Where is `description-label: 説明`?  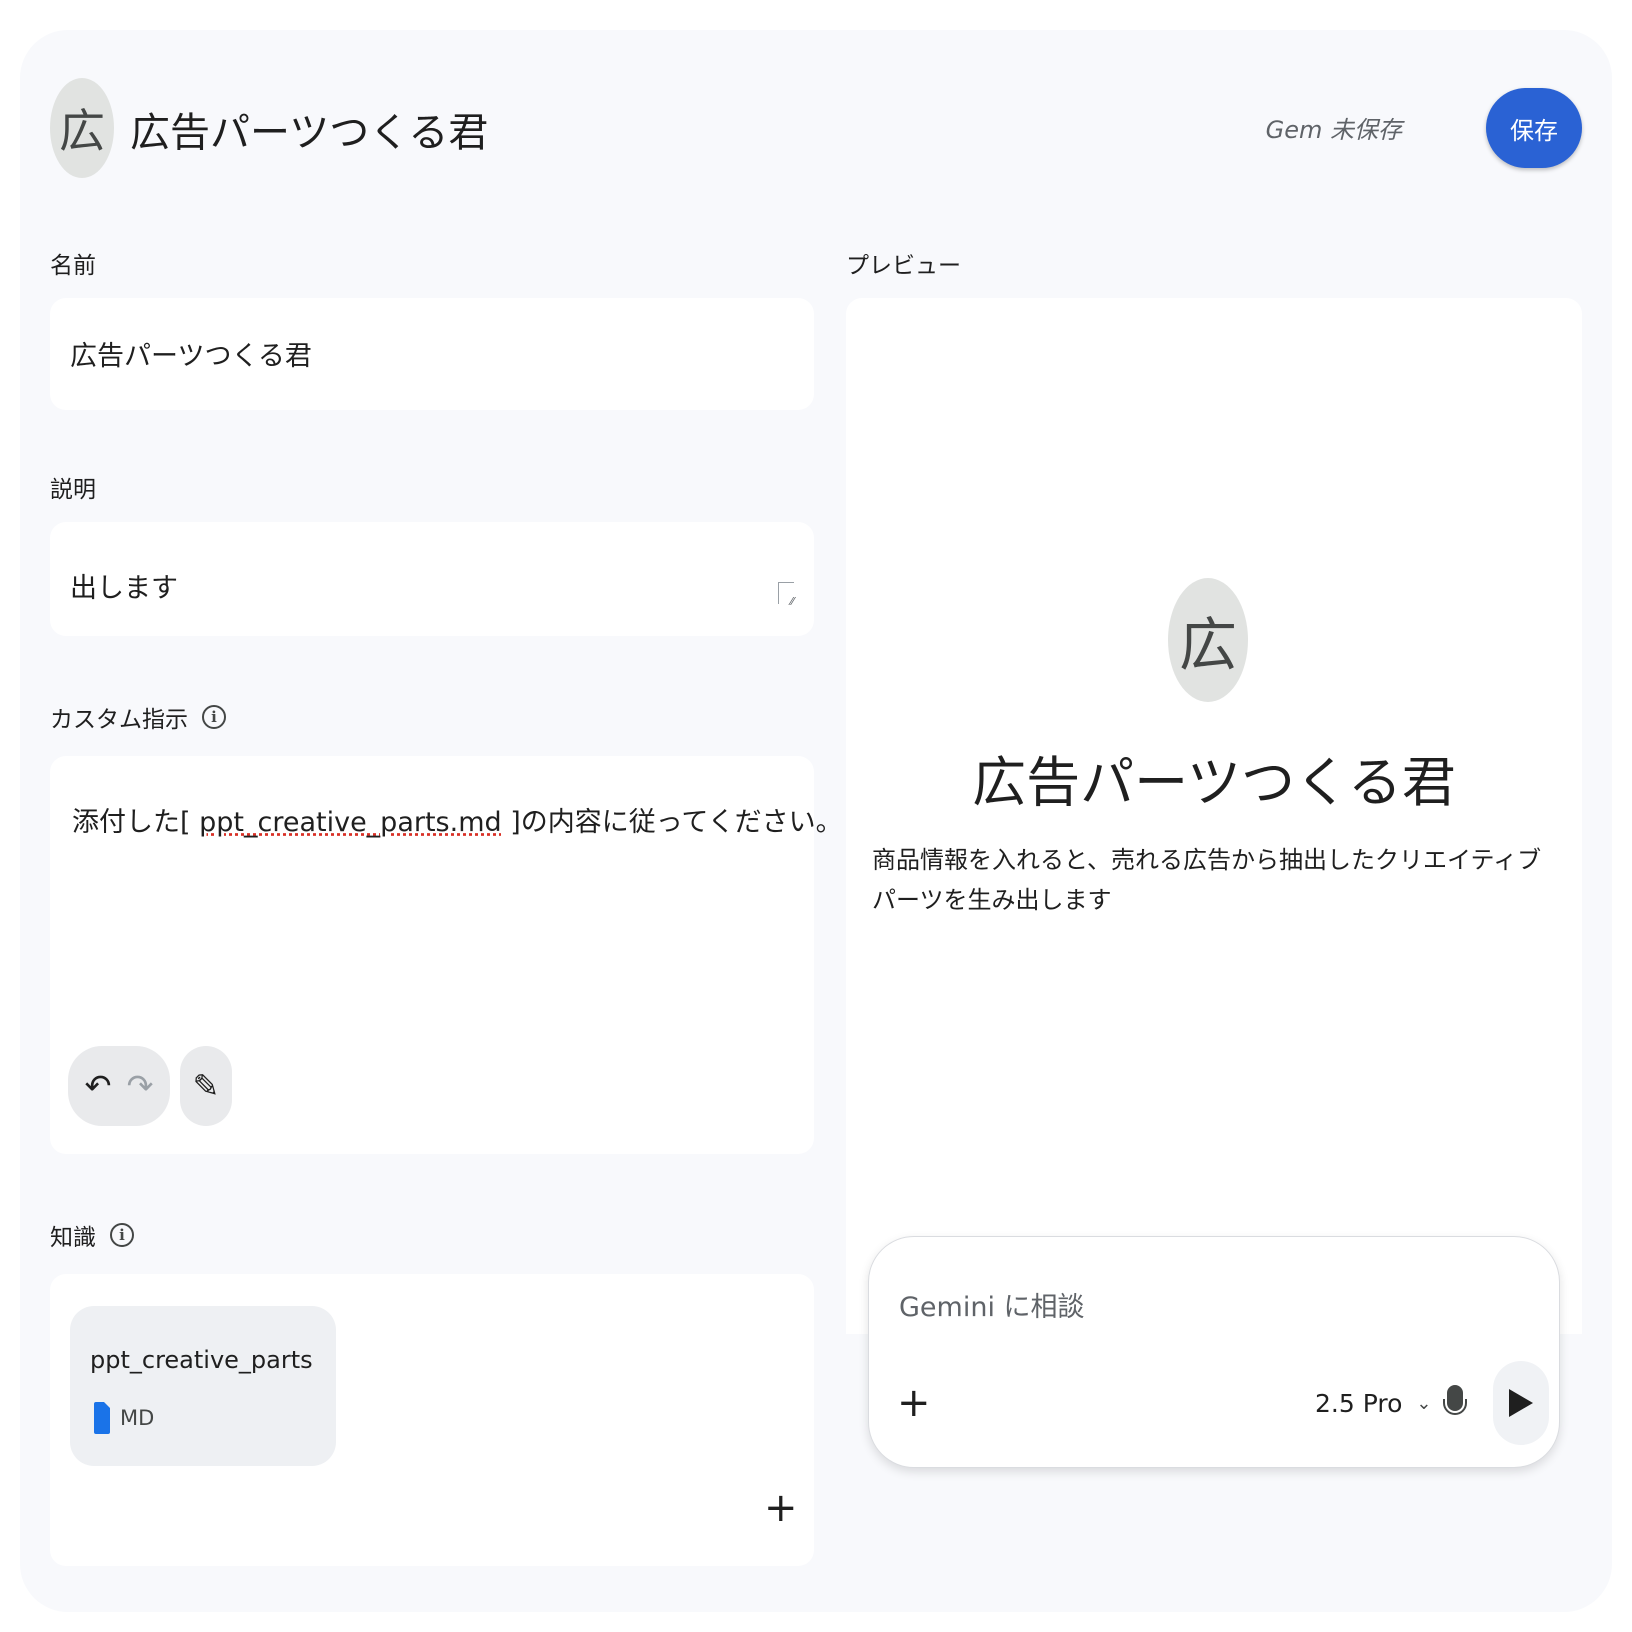
description-label: 説明 is located at coordinates (73, 487).